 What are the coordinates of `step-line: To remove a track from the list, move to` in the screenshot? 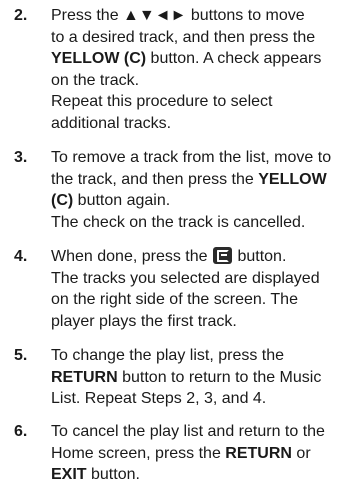 It's located at (191, 157).